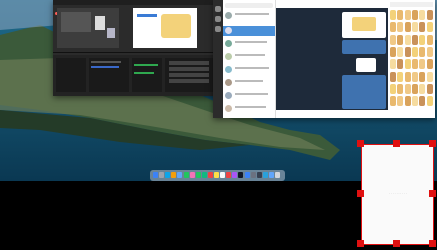 This screenshot has width=437, height=250. I want to click on obs-preview-left, so click(88, 28).